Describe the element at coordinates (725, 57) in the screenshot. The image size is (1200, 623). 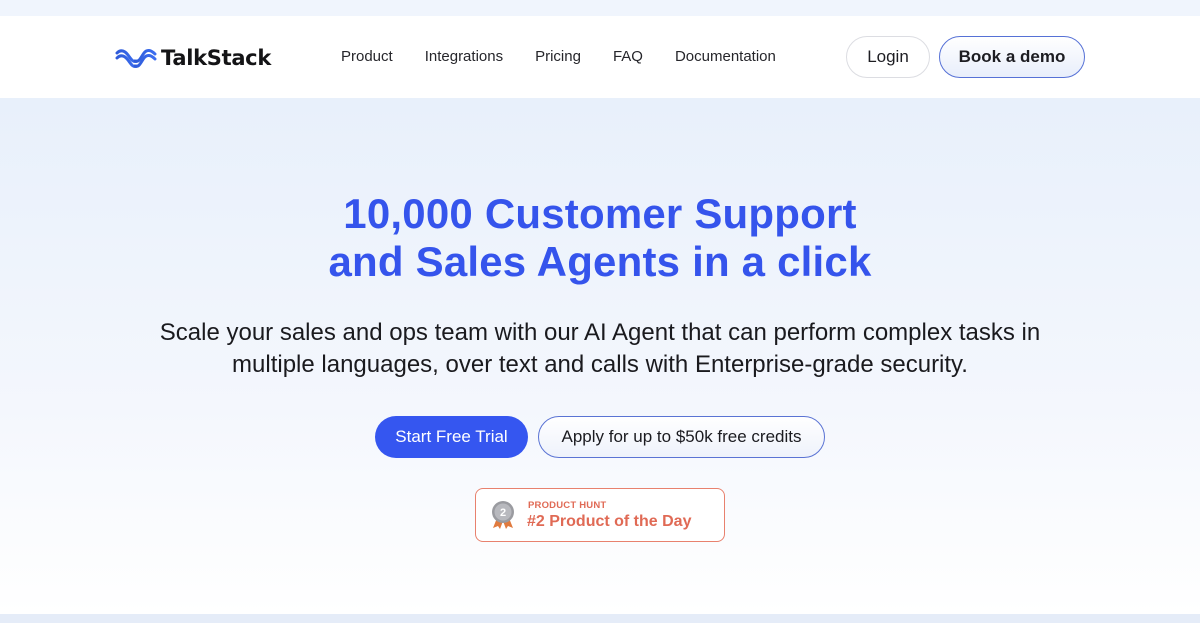
I see `nav-documentation: Documentation` at that location.